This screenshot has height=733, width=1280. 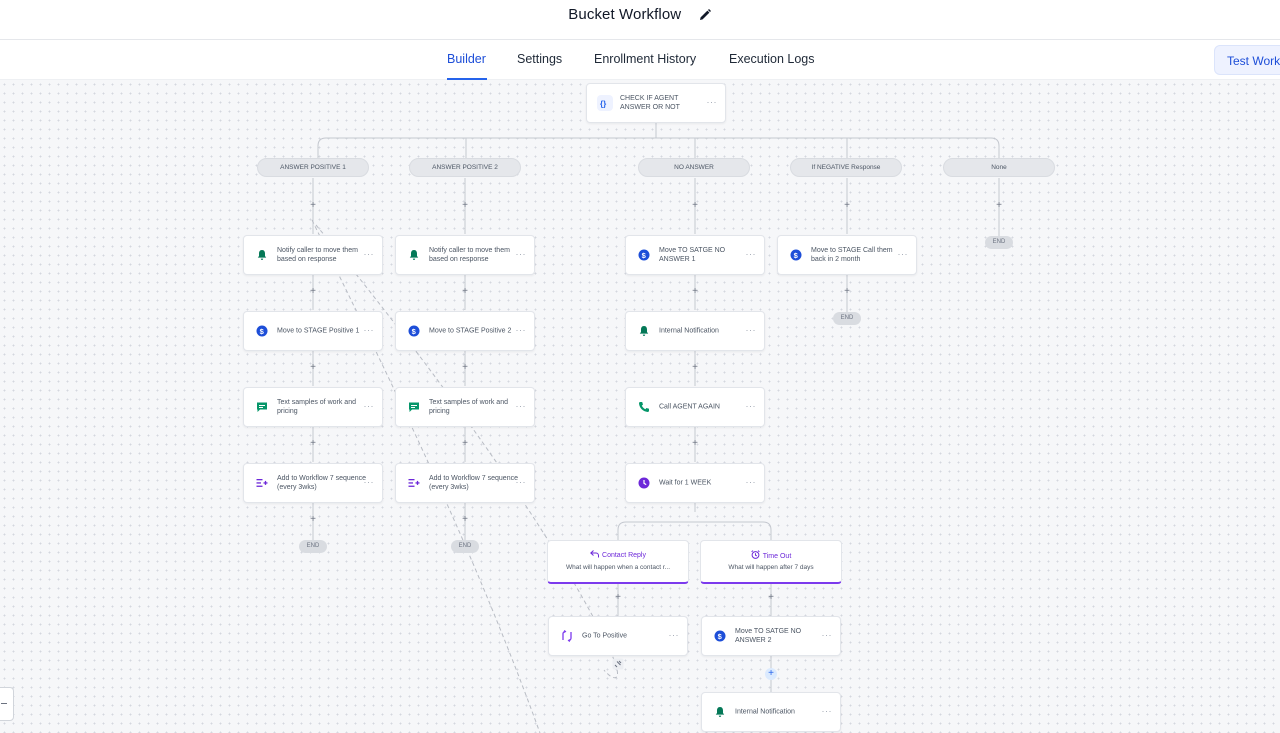 I want to click on branch-answer-positive-1: ANSWER POSITIVE 1, so click(x=313, y=167).